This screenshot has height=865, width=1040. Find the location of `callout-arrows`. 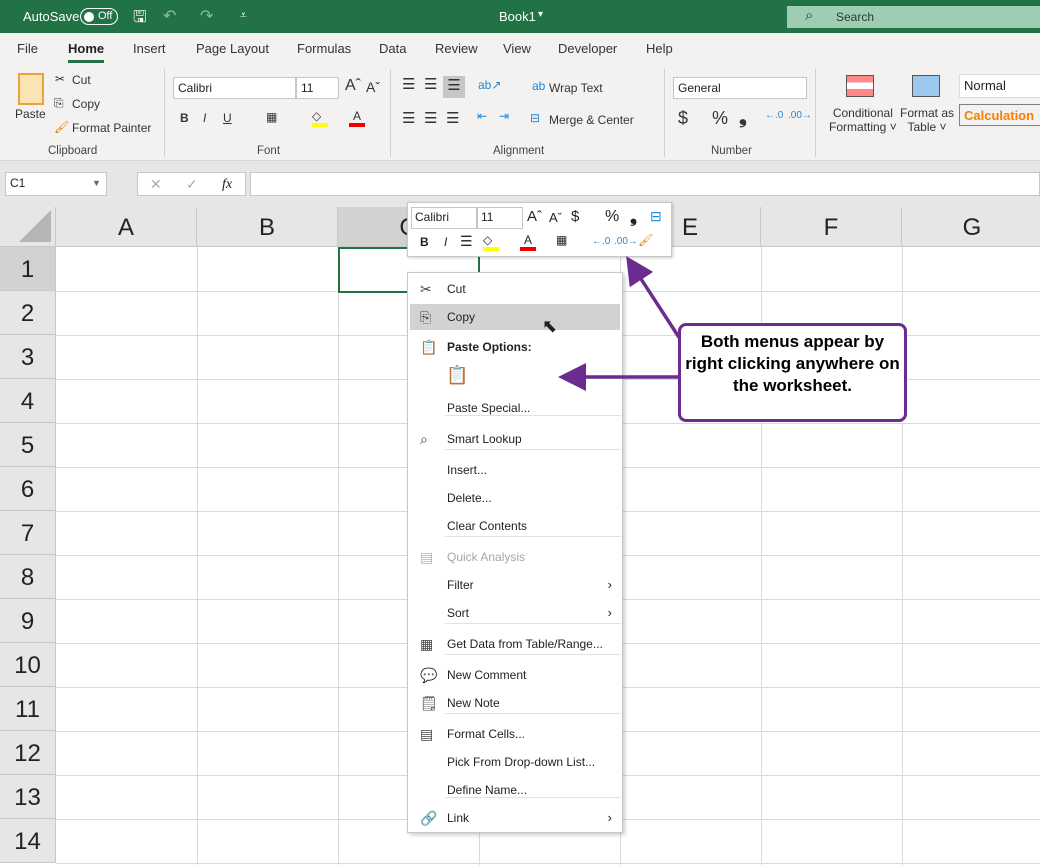

callout-arrows is located at coordinates (622, 323).